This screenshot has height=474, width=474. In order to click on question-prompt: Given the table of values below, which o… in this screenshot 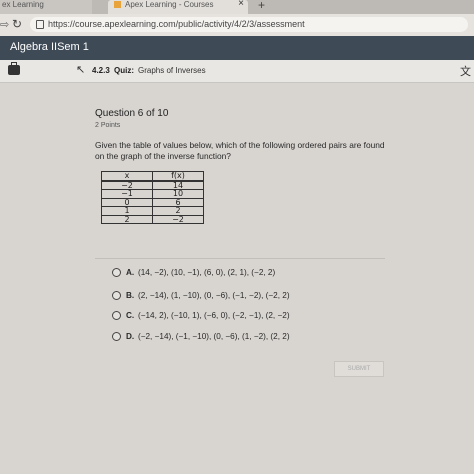, I will do `click(240, 150)`.